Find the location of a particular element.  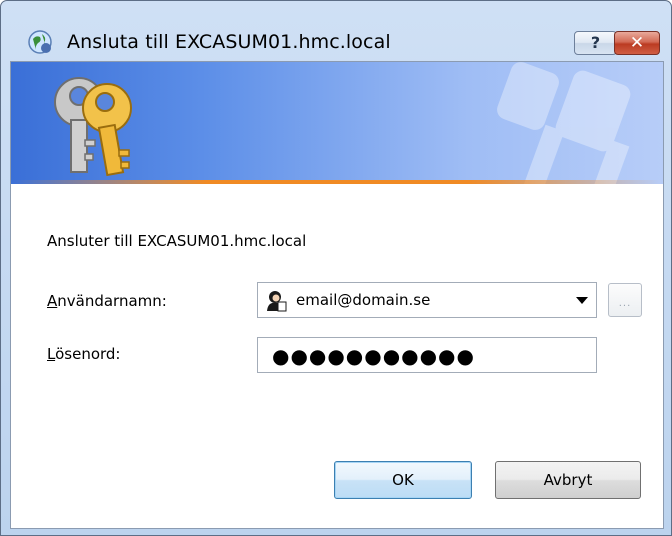

globe-app-icon is located at coordinates (40, 42).